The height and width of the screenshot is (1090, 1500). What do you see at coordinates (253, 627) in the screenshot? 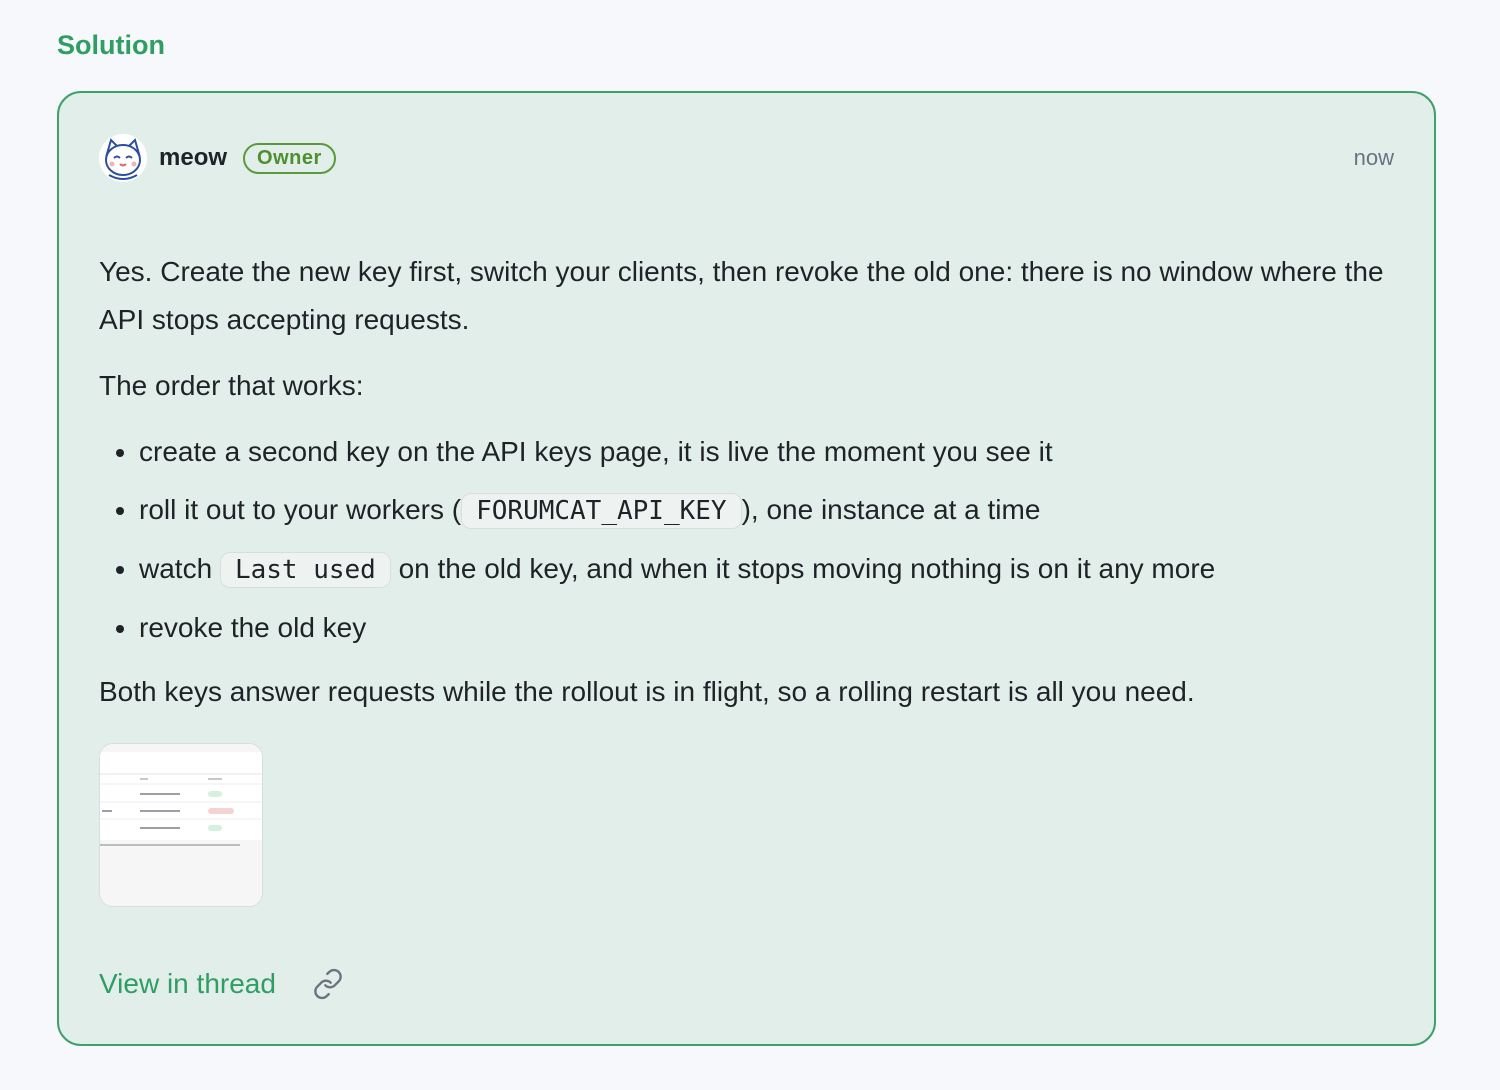
I see `list-item-text: revoke the old key` at bounding box center [253, 627].